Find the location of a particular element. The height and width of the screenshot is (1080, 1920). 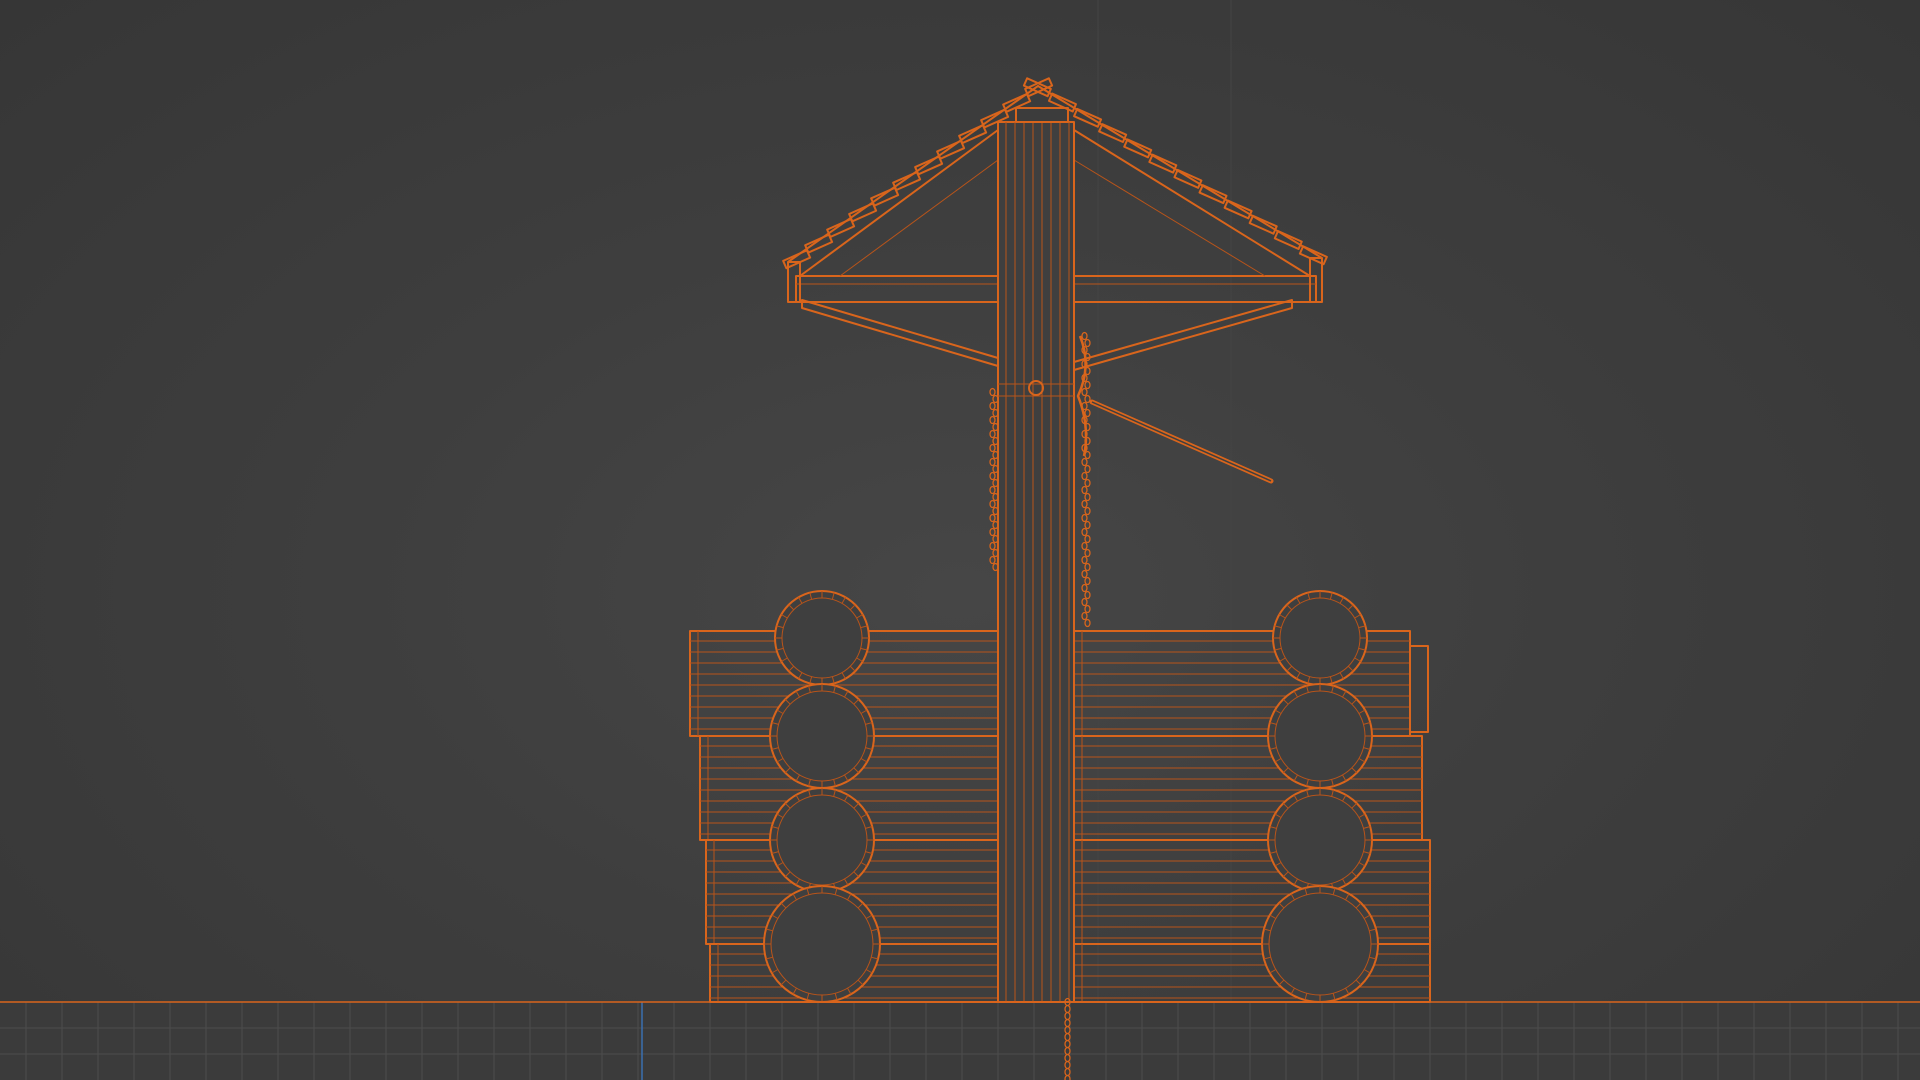

brace-right is located at coordinates (1183, 335).